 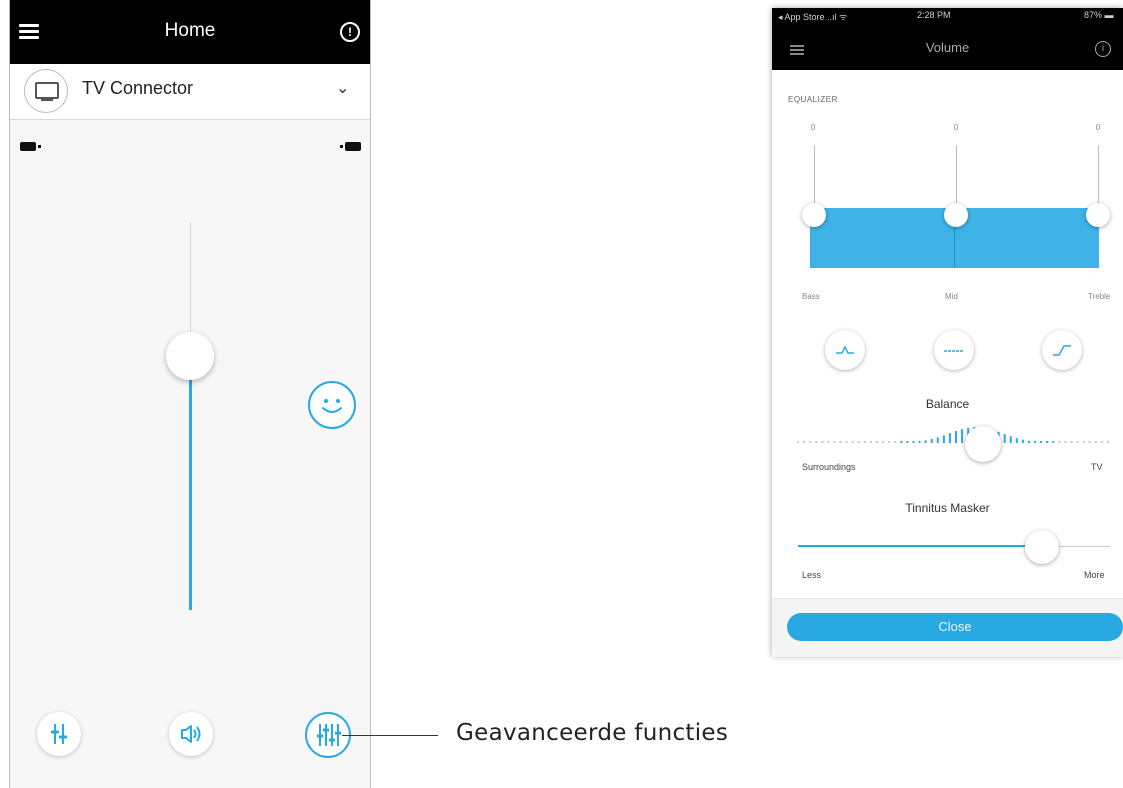 What do you see at coordinates (1098, 127) in the screenshot?
I see `treble-value: 0` at bounding box center [1098, 127].